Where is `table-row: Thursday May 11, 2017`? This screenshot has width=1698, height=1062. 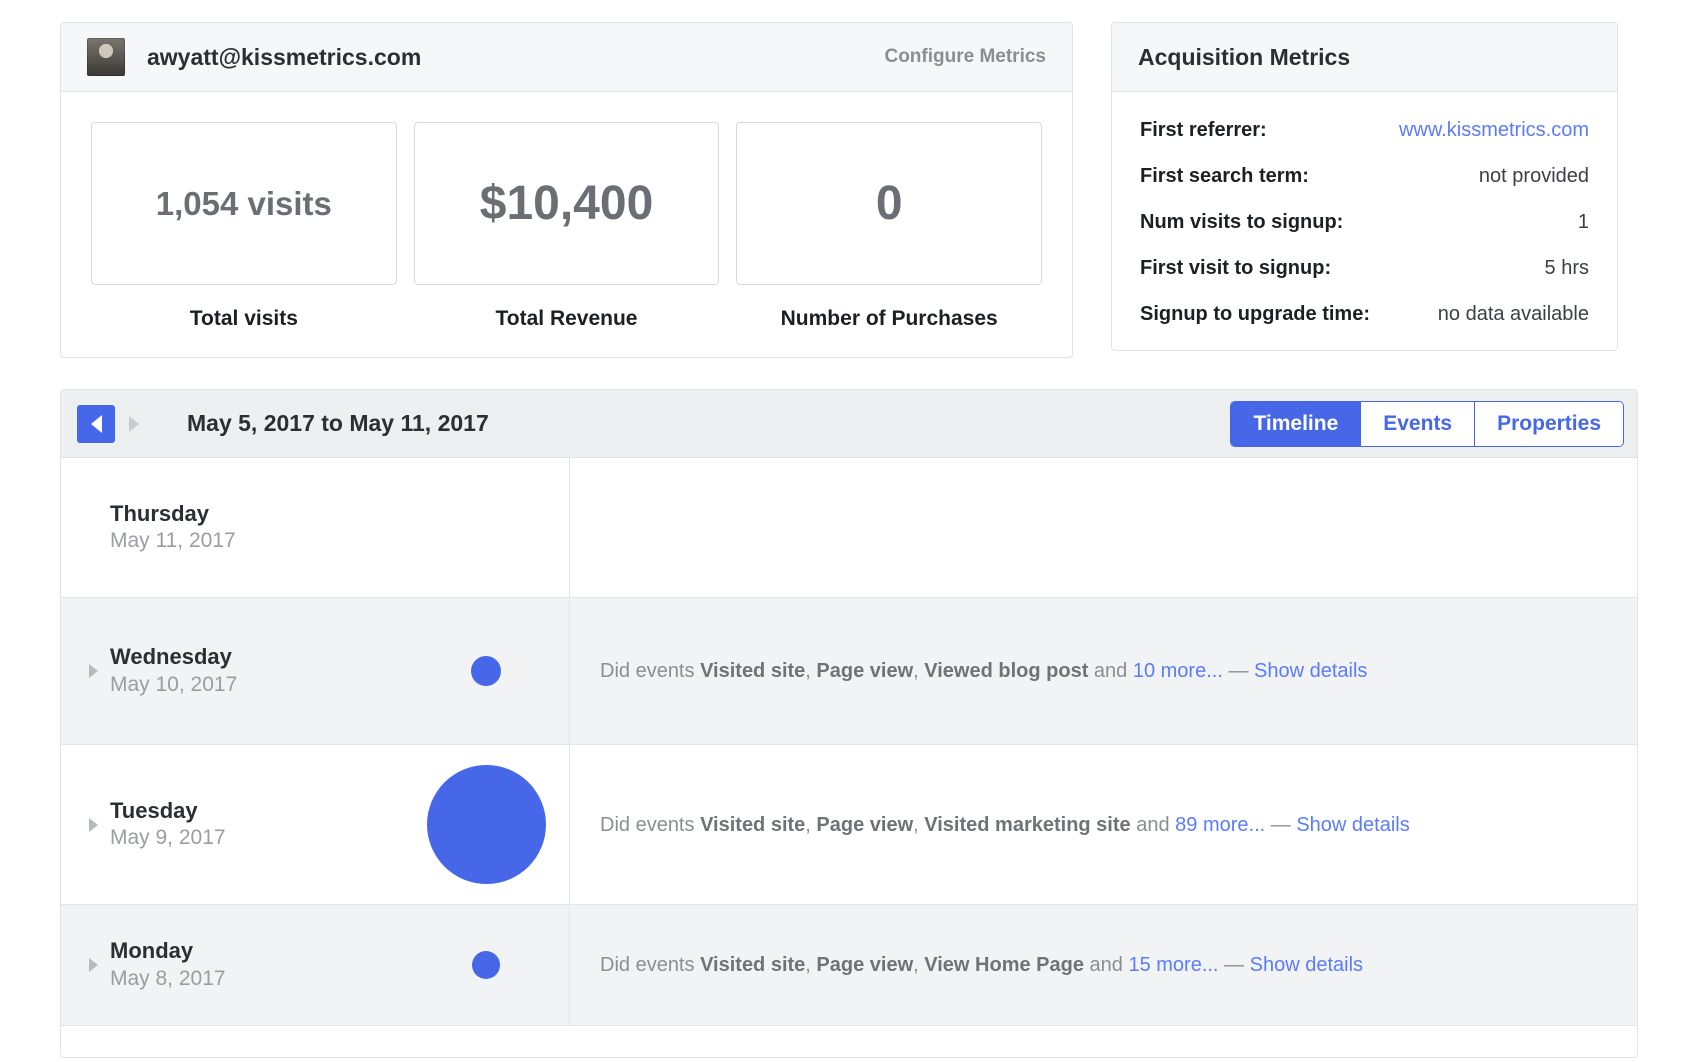 table-row: Thursday May 11, 2017 is located at coordinates (849, 528).